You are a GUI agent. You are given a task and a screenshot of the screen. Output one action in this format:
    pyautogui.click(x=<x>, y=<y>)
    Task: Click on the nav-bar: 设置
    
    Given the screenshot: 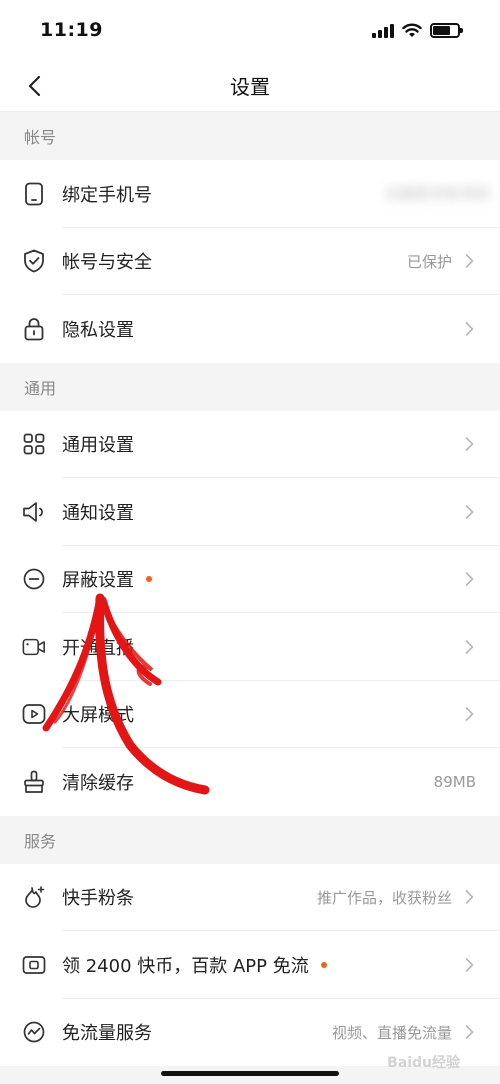 What is the action you would take?
    pyautogui.click(x=250, y=86)
    